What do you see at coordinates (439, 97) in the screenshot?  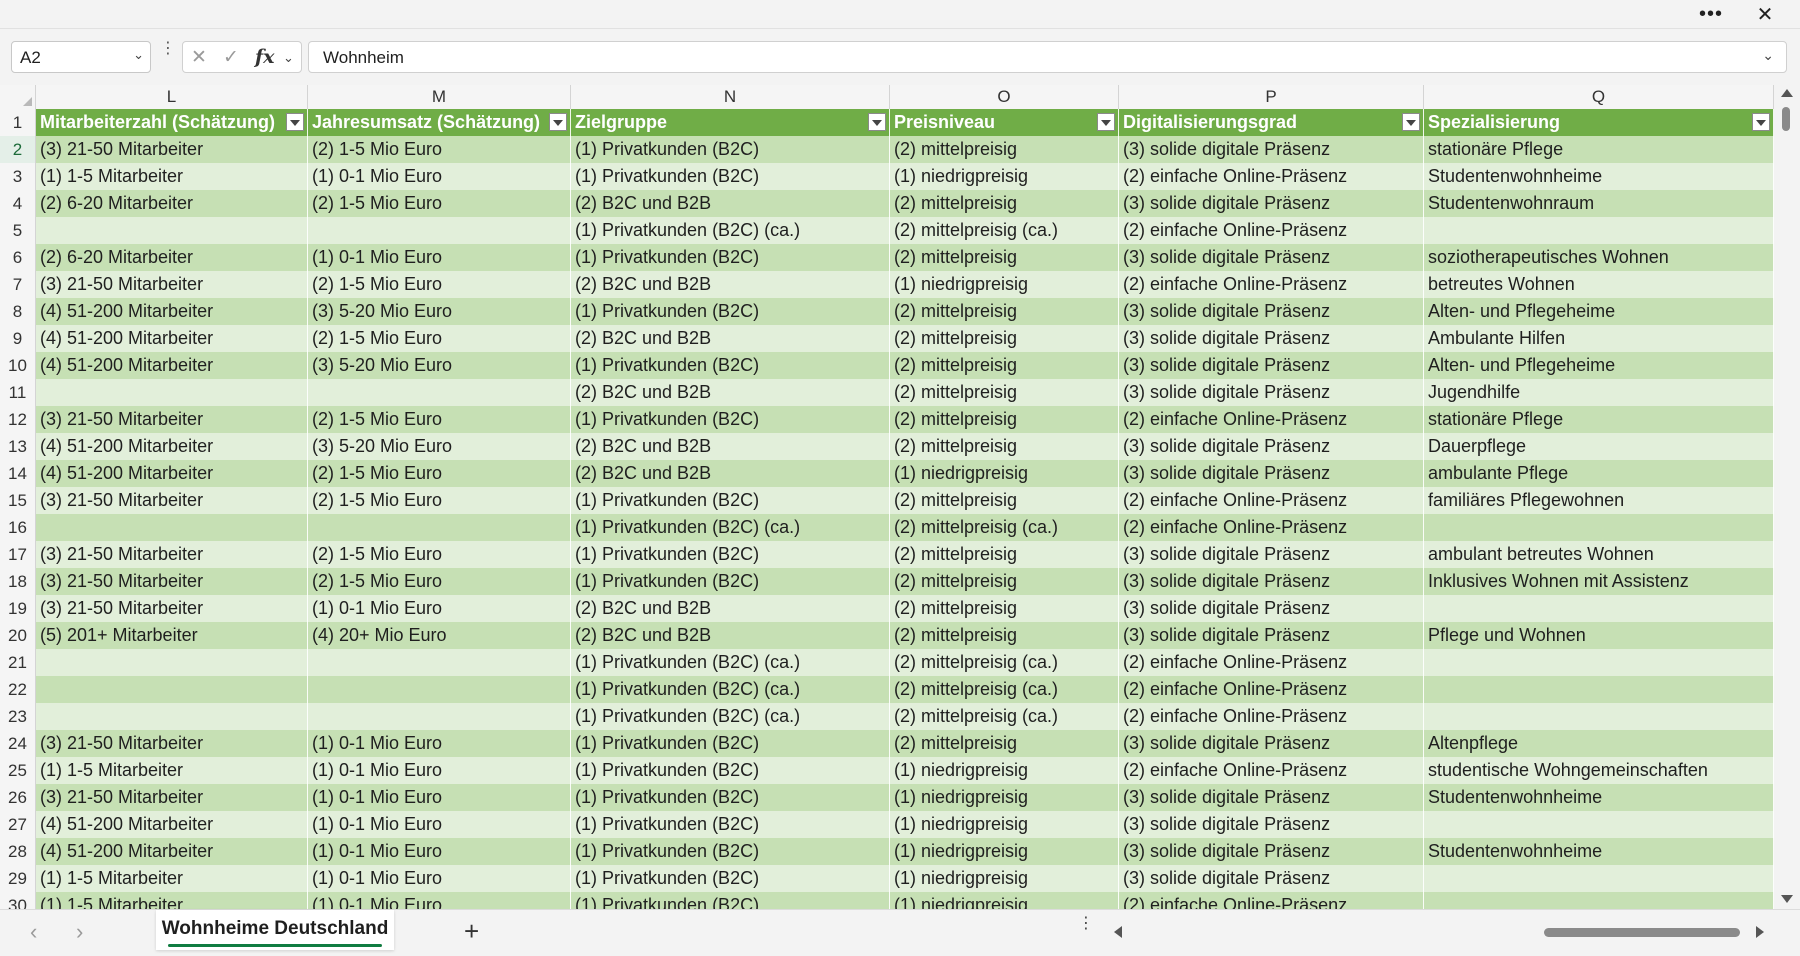 I see `column-header-m: M` at bounding box center [439, 97].